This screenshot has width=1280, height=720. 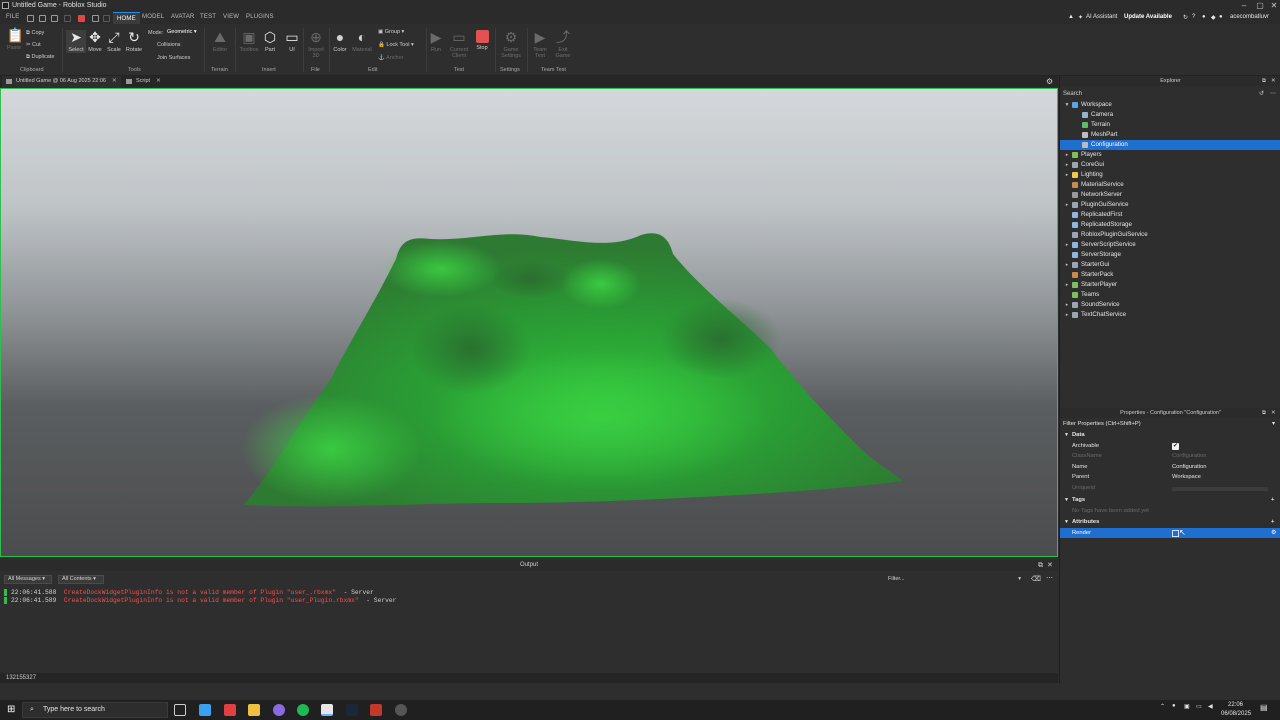 I want to click on group-button: ▣ Group ▾, so click(x=391, y=32).